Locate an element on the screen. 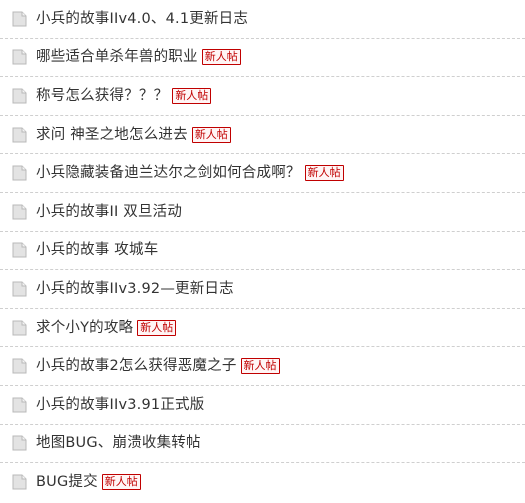 The image size is (525, 503). thread-title: 地图BUG、崩溃收集转帖 is located at coordinates (118, 443).